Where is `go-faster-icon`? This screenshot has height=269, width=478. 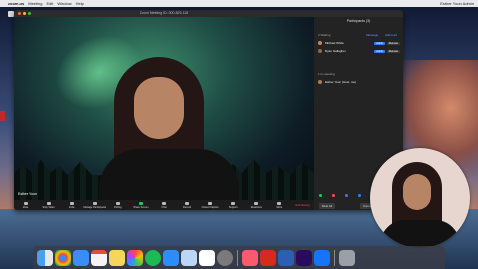
go-faster-icon is located at coordinates (359, 195).